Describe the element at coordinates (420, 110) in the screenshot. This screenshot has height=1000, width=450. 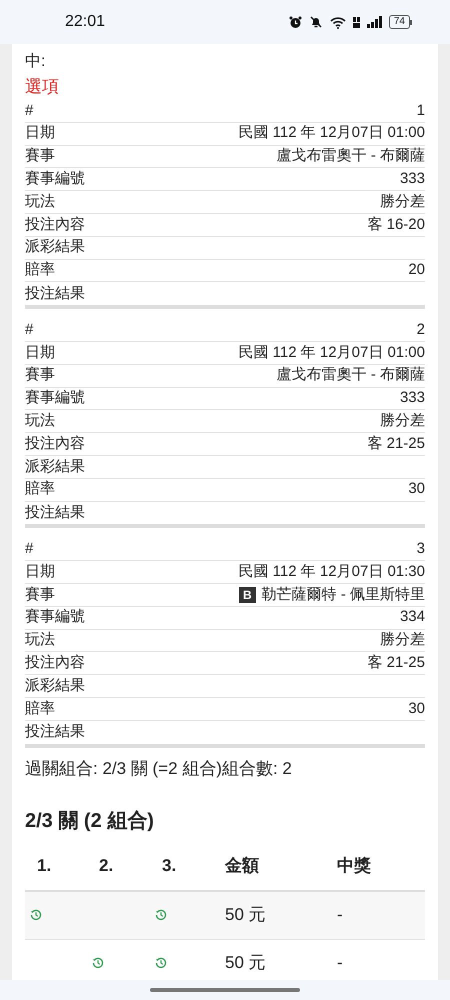
I see `field-value: 1` at that location.